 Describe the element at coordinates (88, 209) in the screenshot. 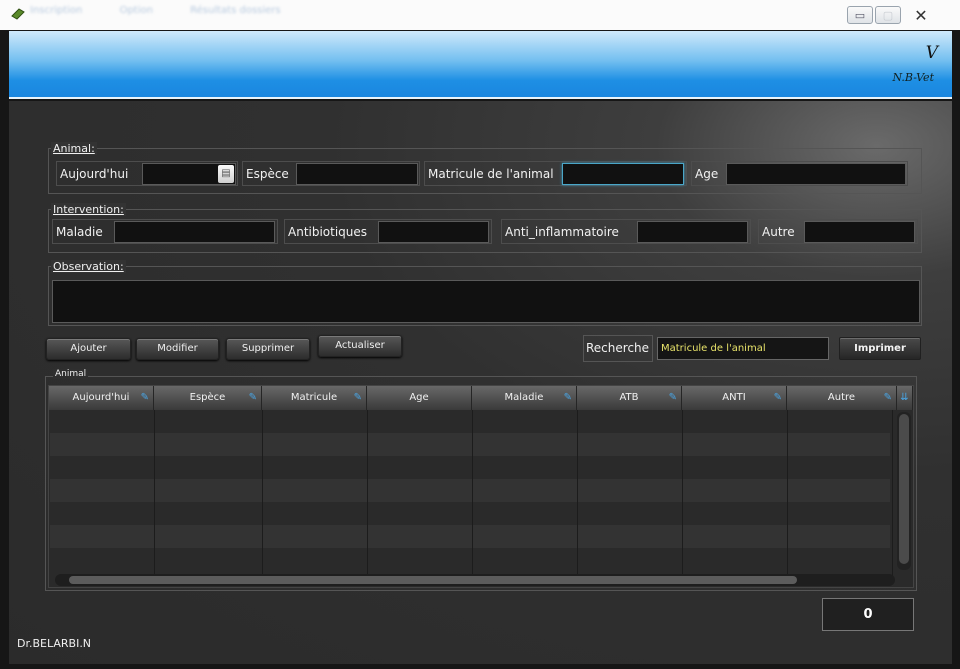

I see `intervention-group-title: Intervention:` at that location.